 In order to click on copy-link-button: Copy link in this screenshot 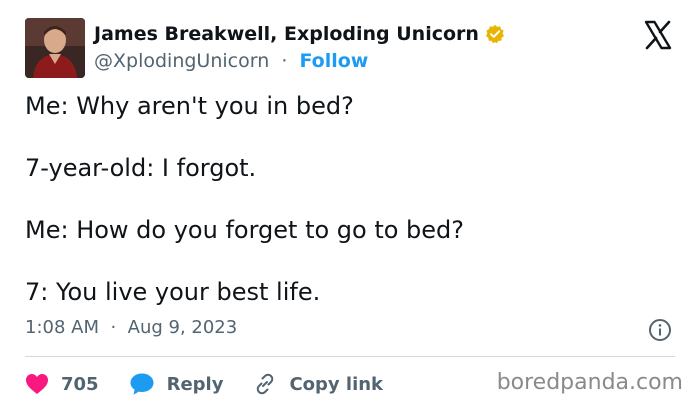, I will do `click(318, 384)`.